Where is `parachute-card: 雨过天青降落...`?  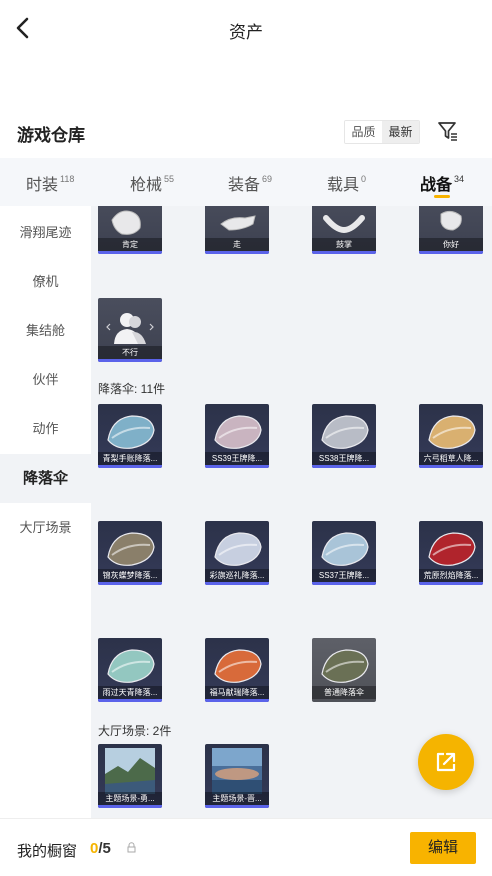 parachute-card: 雨过天青降落... is located at coordinates (130, 670).